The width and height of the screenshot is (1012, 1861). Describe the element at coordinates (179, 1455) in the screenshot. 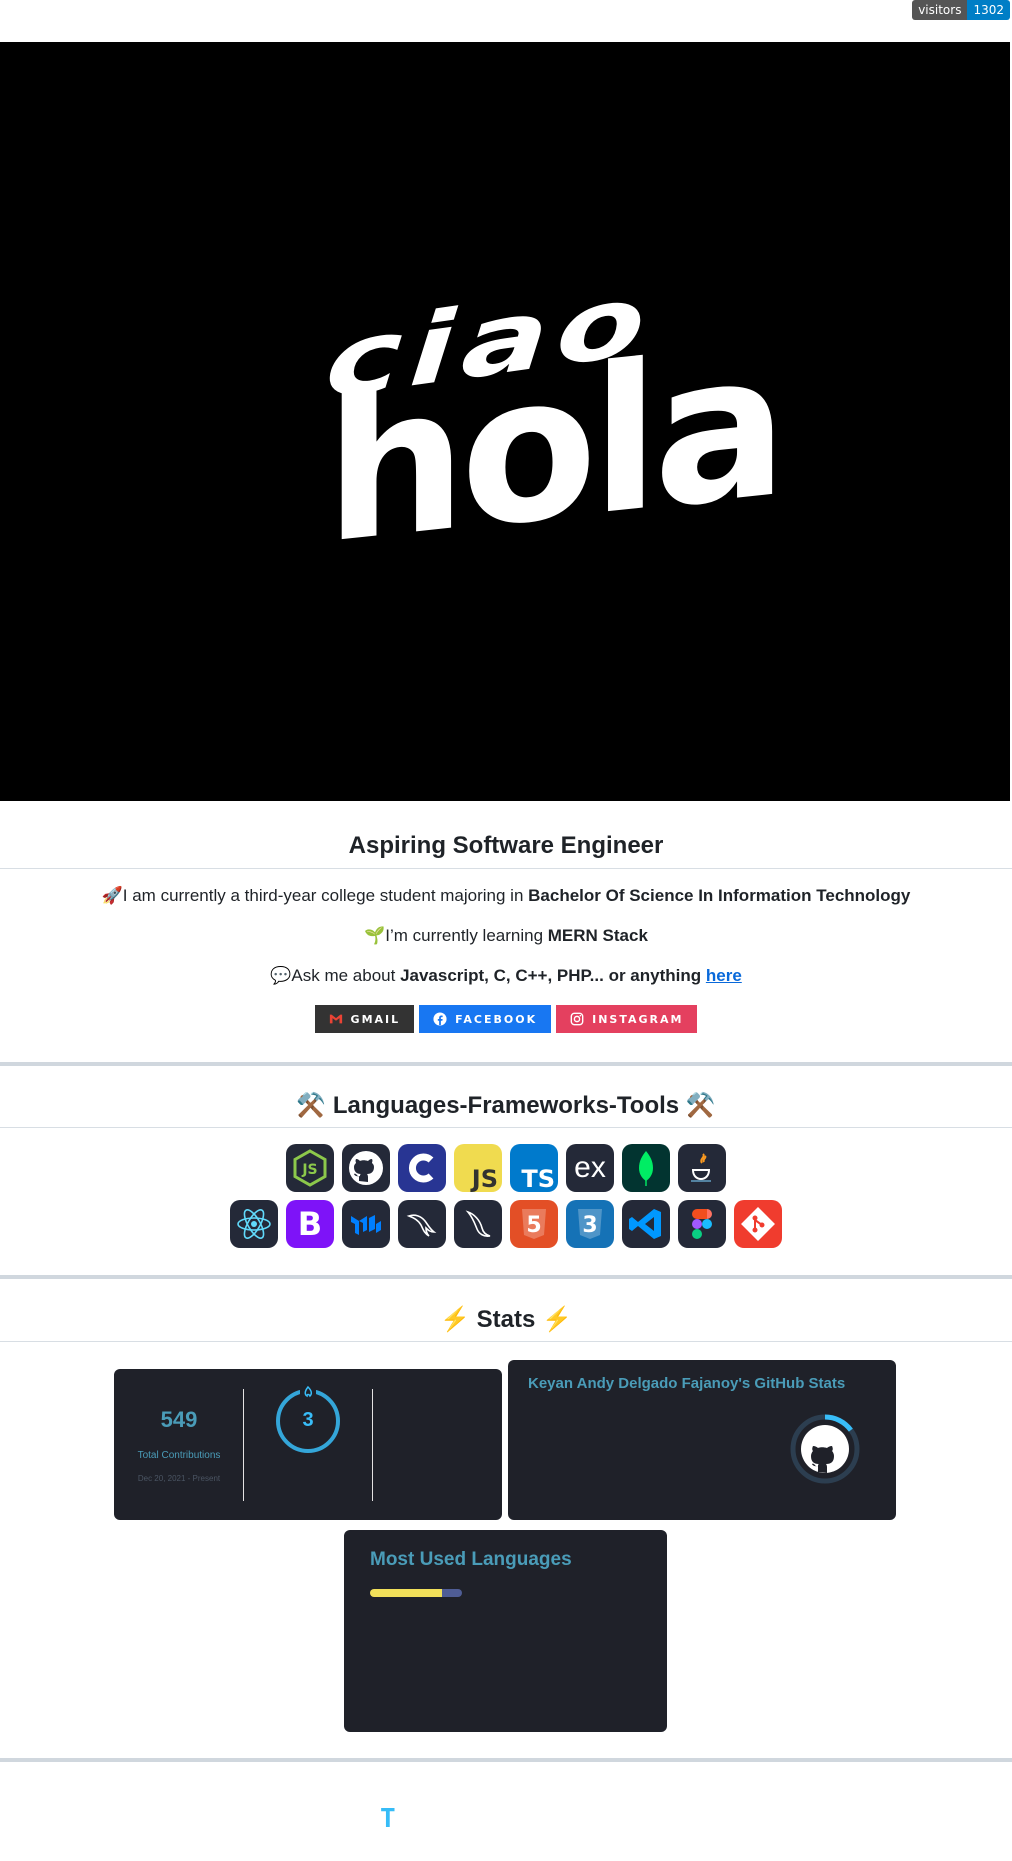

I see `total-contributions-label: Total Contributions` at that location.